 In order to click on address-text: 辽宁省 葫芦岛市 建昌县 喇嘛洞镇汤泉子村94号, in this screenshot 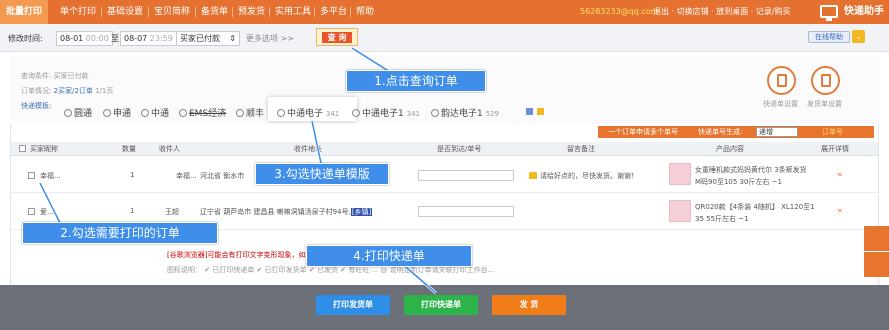, I will do `click(275, 212)`.